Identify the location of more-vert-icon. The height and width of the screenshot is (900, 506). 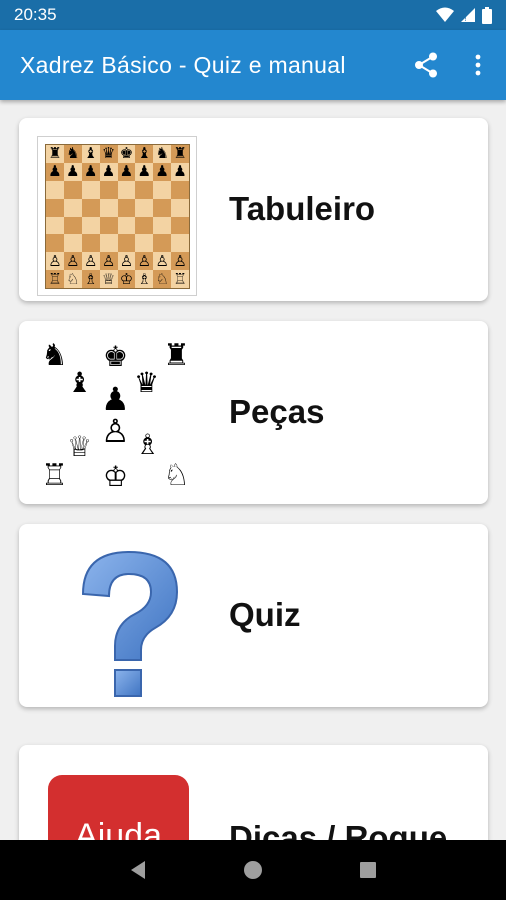
(478, 65).